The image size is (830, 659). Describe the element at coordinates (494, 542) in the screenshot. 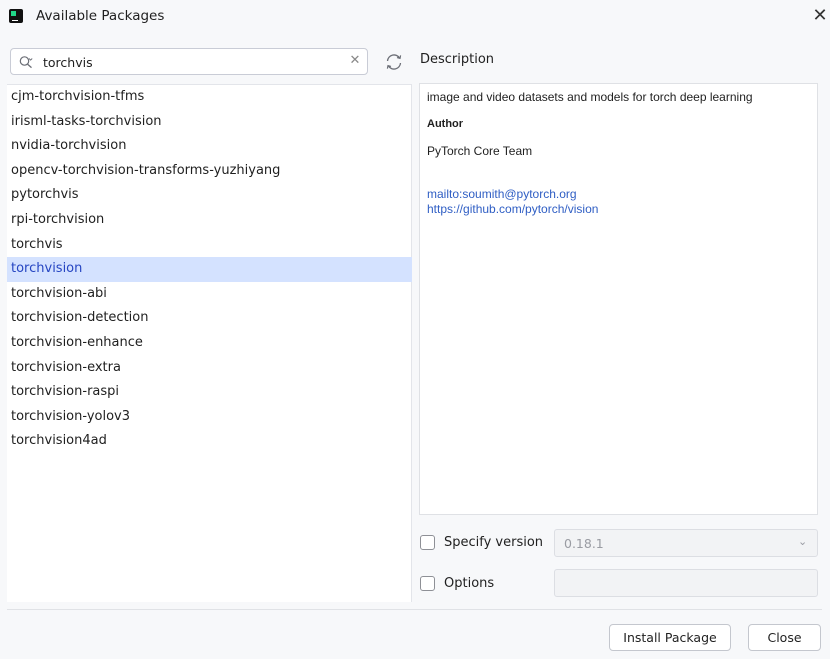

I see `specify-version-label: Specify version` at that location.